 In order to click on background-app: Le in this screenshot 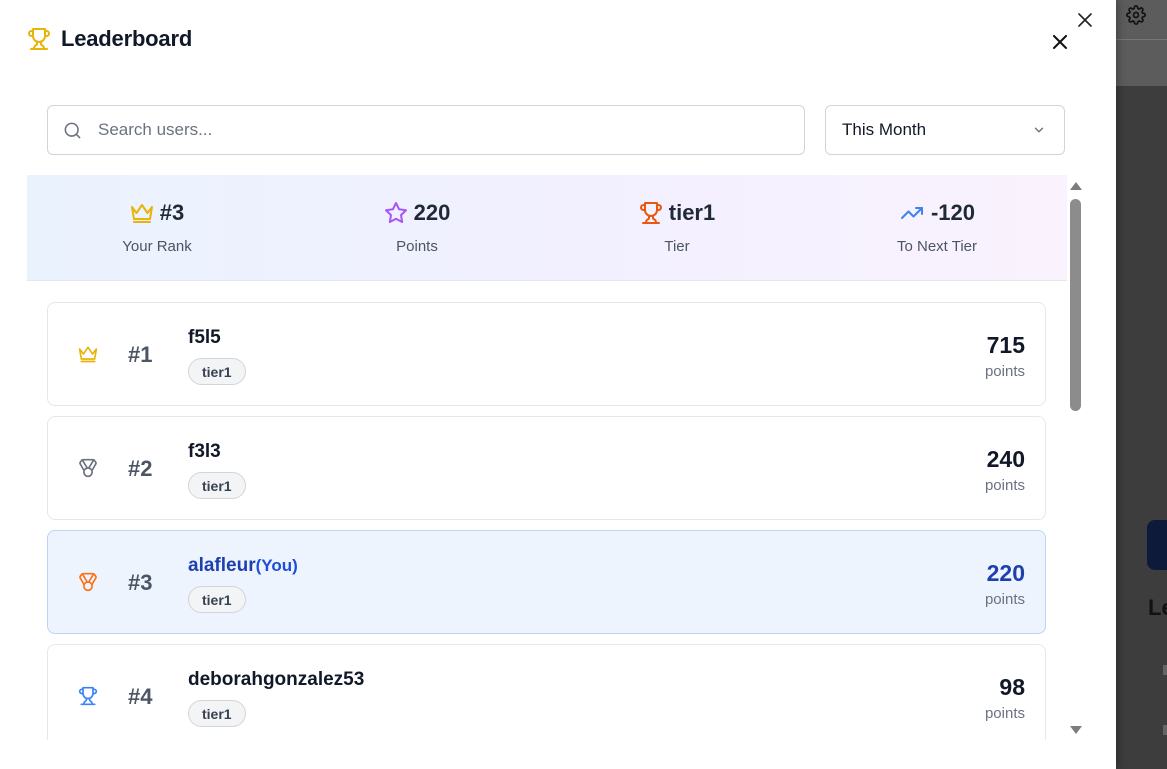, I will do `click(1141, 384)`.